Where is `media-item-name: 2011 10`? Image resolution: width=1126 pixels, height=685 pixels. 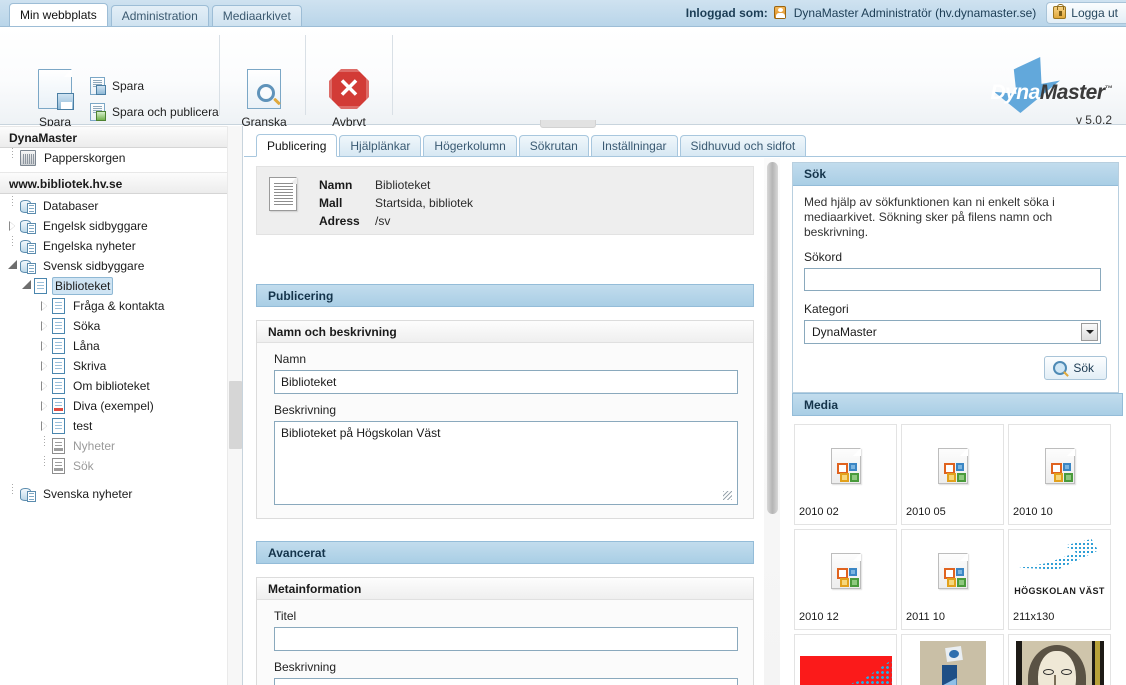 media-item-name: 2011 10 is located at coordinates (925, 617).